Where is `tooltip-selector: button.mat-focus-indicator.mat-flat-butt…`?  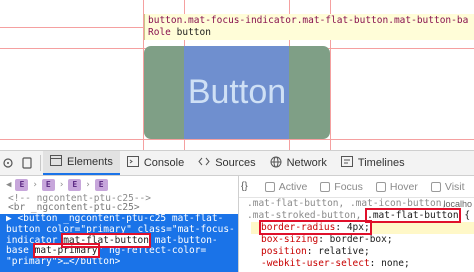 tooltip-selector: button.mat-focus-indicator.mat-flat-butt… is located at coordinates (308, 20).